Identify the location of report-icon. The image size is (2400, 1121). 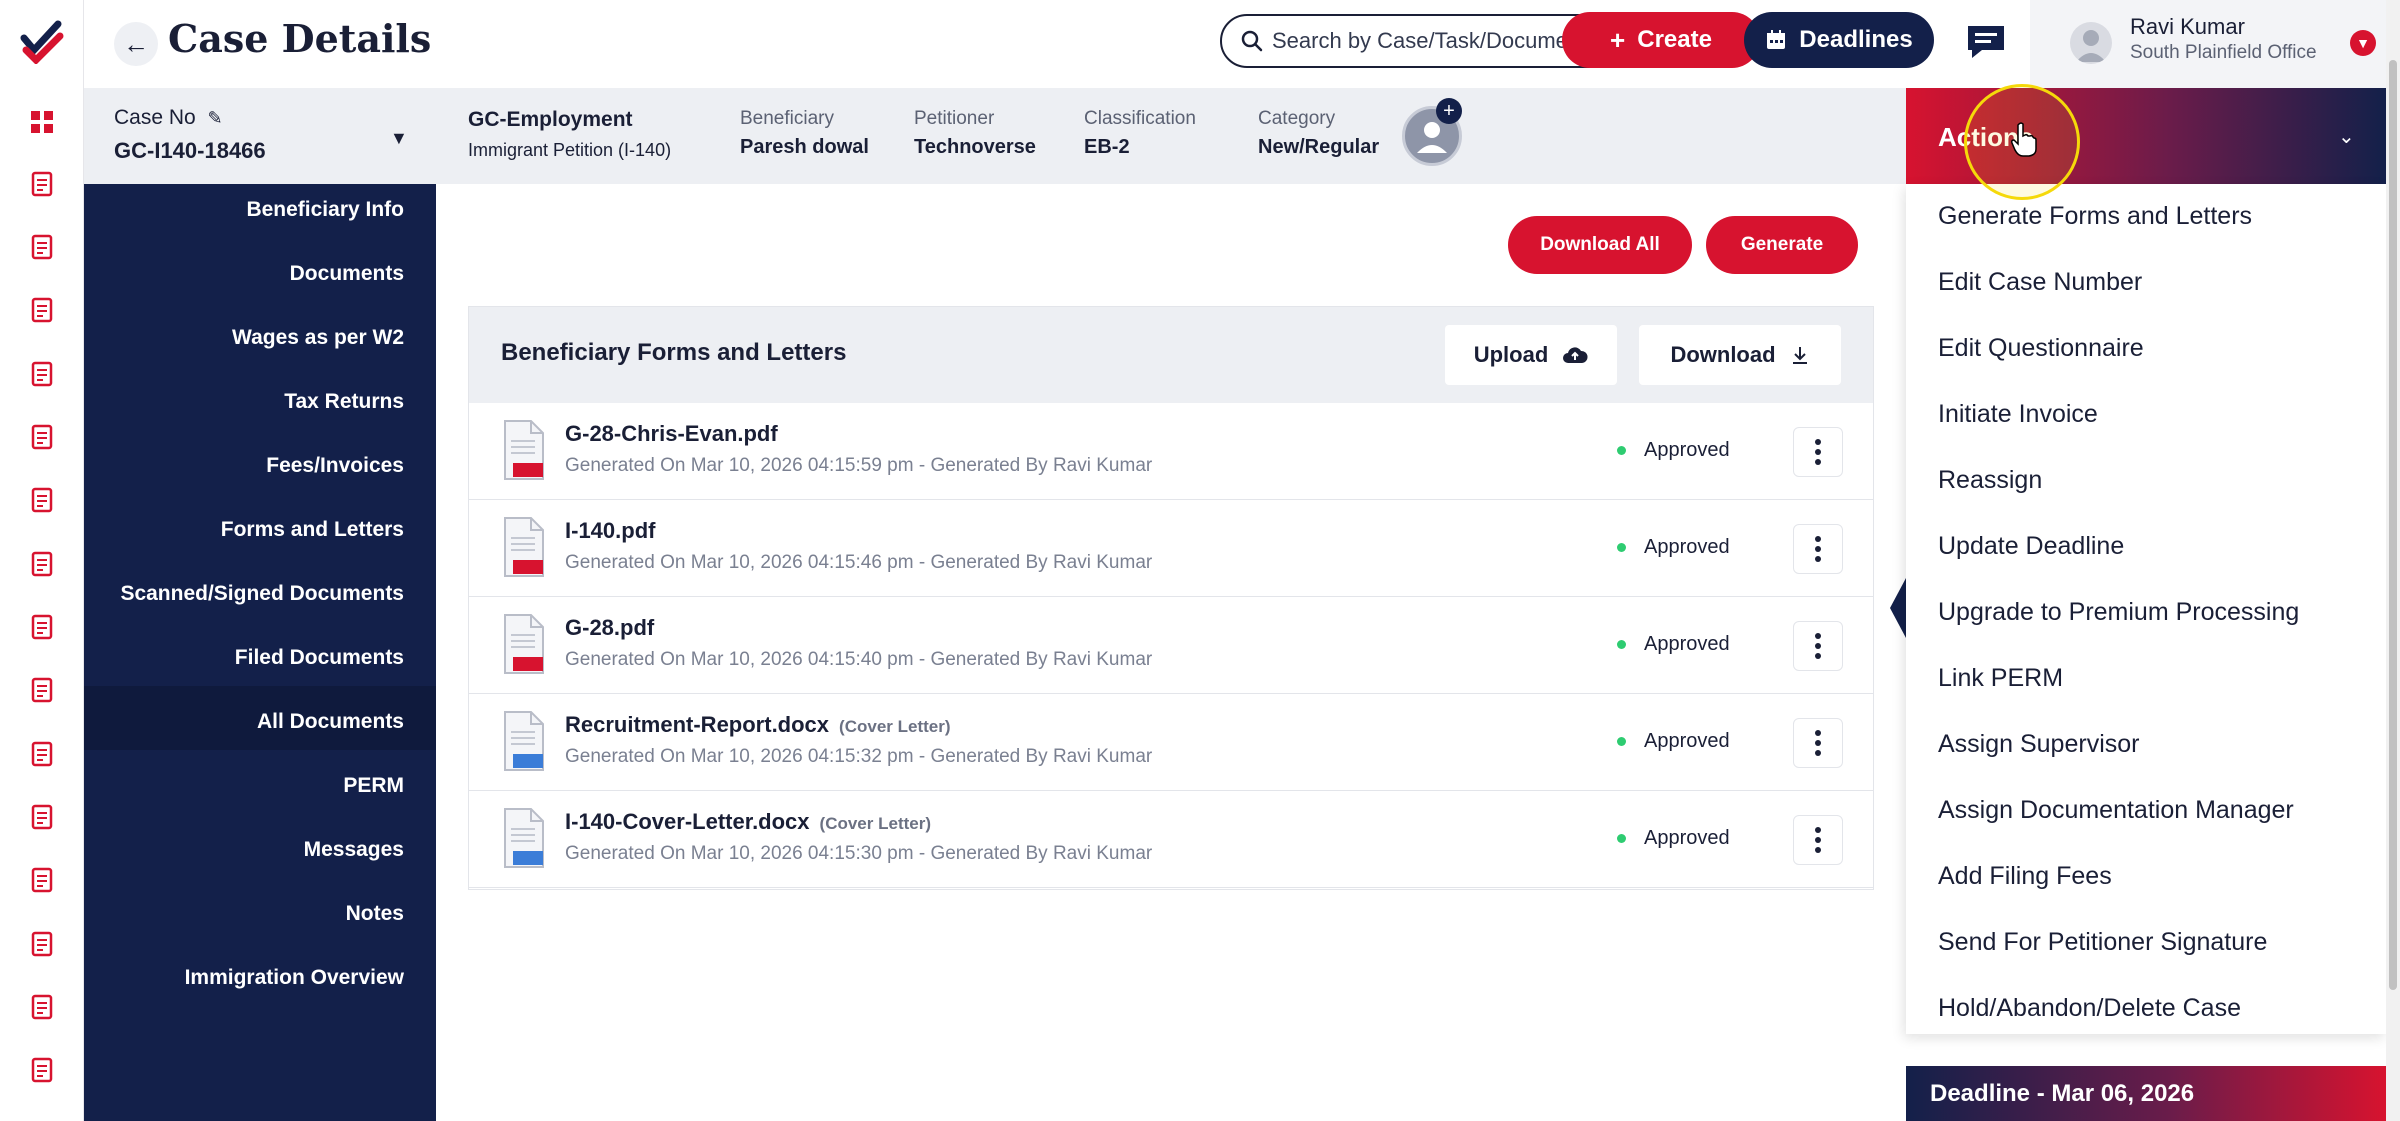
(42, 1070).